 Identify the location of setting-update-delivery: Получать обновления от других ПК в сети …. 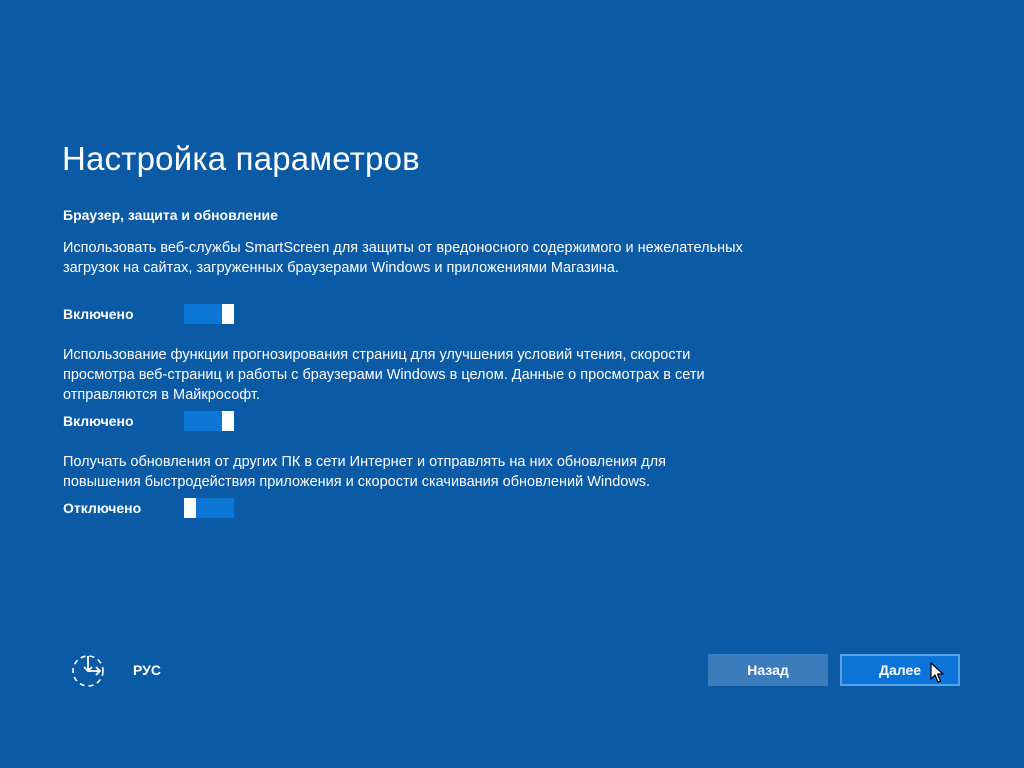
(403, 485).